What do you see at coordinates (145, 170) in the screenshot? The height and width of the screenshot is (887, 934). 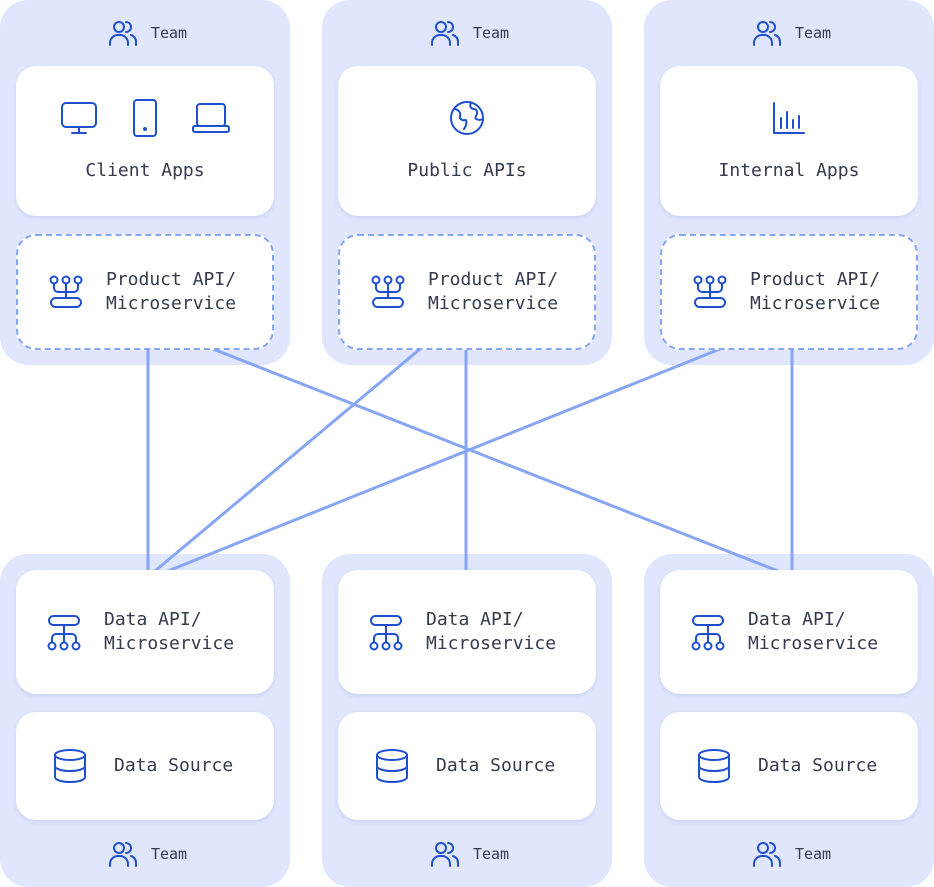 I see `consumer-title: Client Apps` at bounding box center [145, 170].